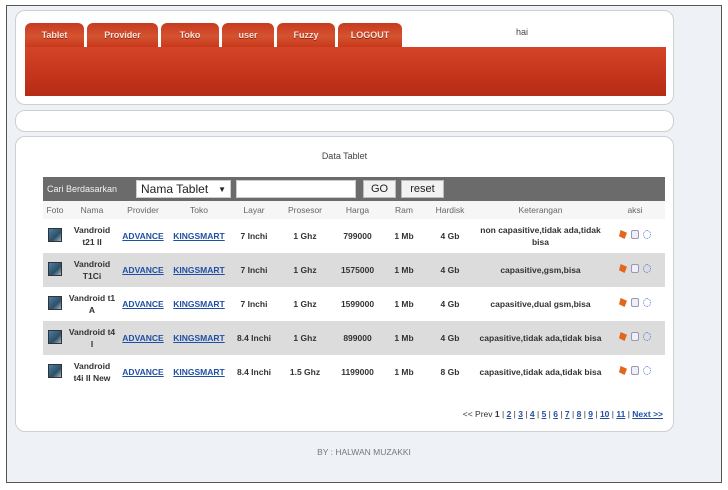  I want to click on nav-tabs: Tablet Provider Toko user Fuzzy LOGOUT, so click(213, 35).